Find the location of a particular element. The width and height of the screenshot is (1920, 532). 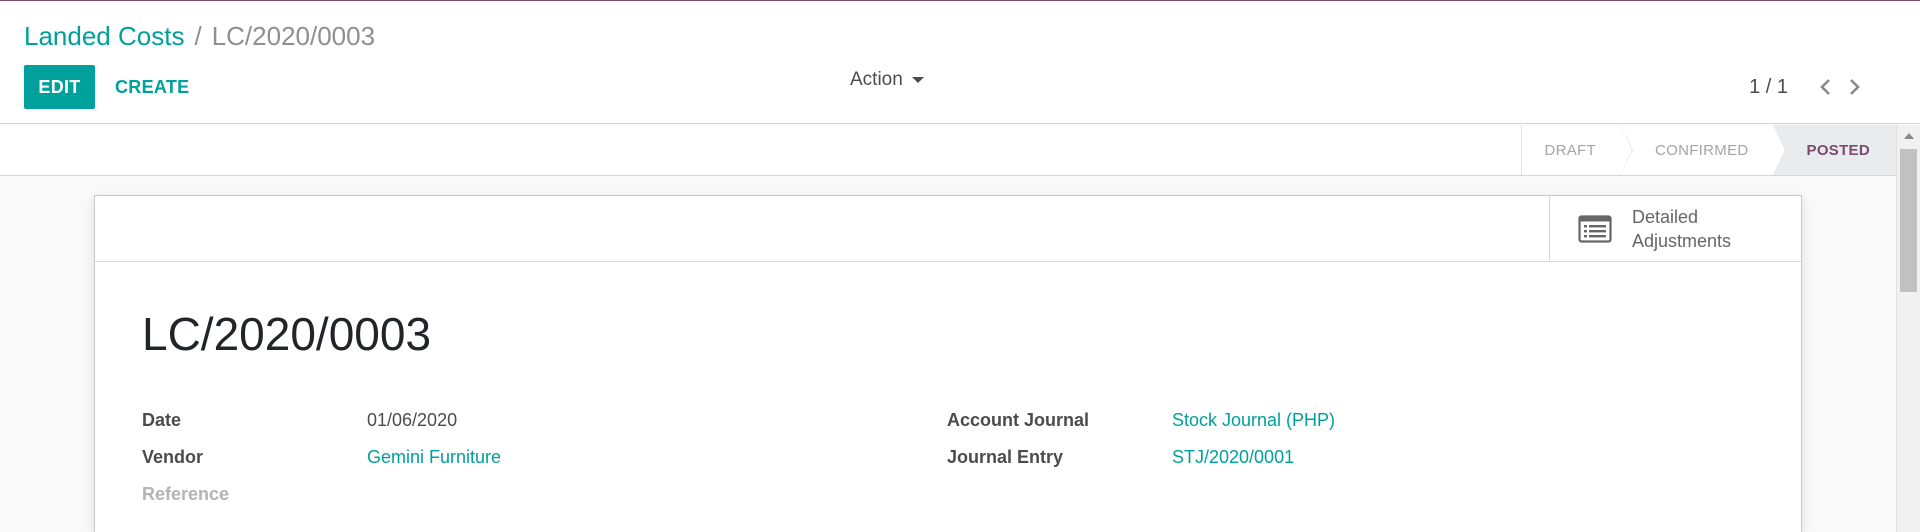

create-button: CREATE is located at coordinates (152, 87).